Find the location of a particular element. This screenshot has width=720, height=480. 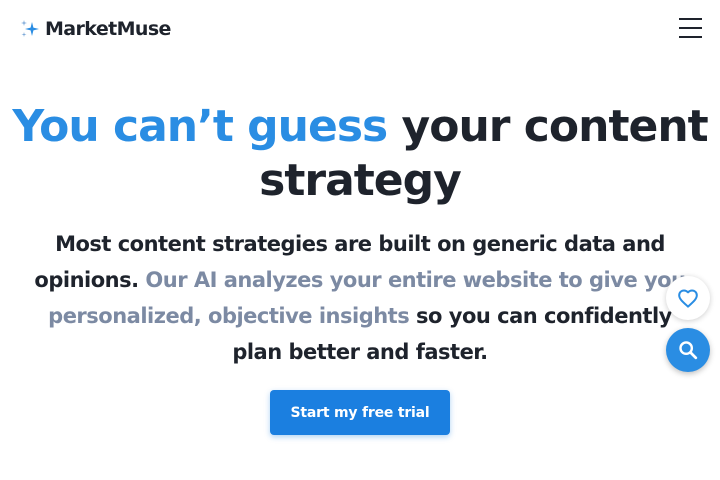

logo-text: MarketMuse is located at coordinates (108, 29).